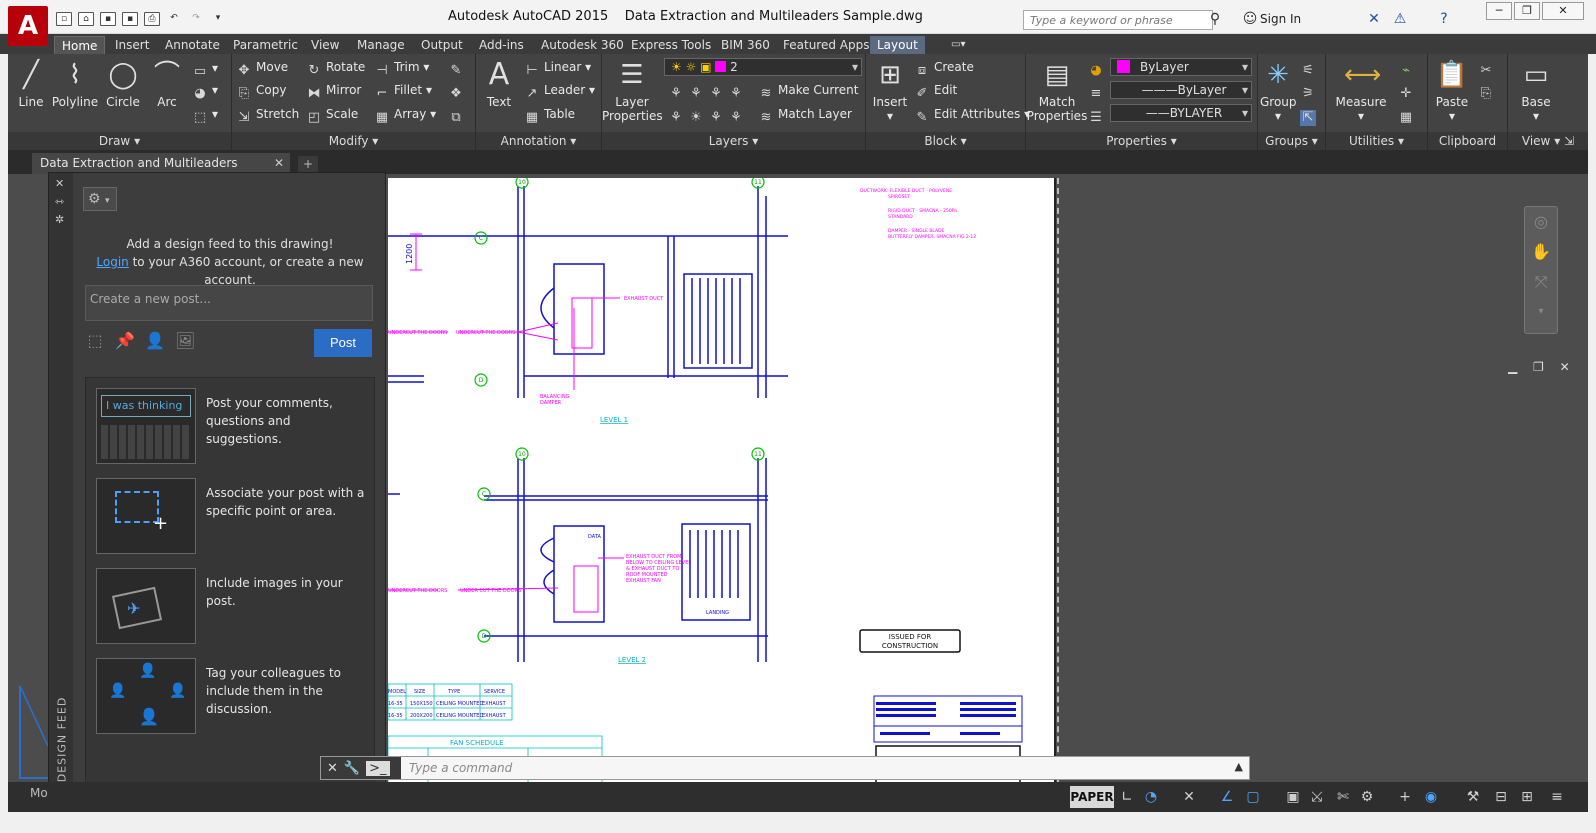 The height and width of the screenshot is (833, 1596). Describe the element at coordinates (1291, 141) in the screenshot. I see `groups-panel-title: Groups ▾` at that location.